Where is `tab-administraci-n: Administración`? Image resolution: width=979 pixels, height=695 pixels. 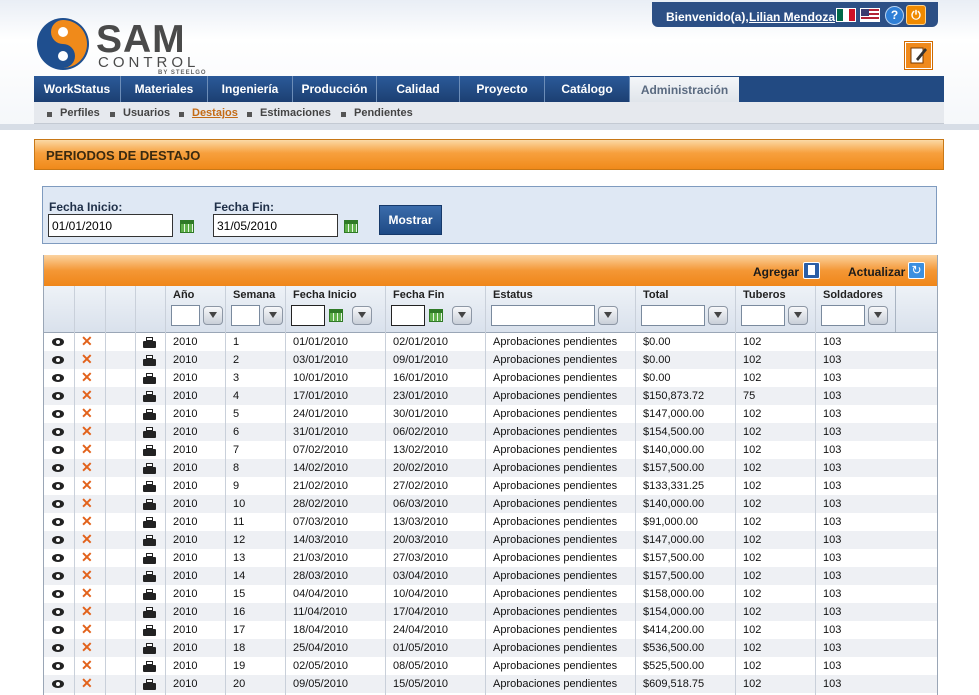
tab-administraci-n: Administración is located at coordinates (684, 90).